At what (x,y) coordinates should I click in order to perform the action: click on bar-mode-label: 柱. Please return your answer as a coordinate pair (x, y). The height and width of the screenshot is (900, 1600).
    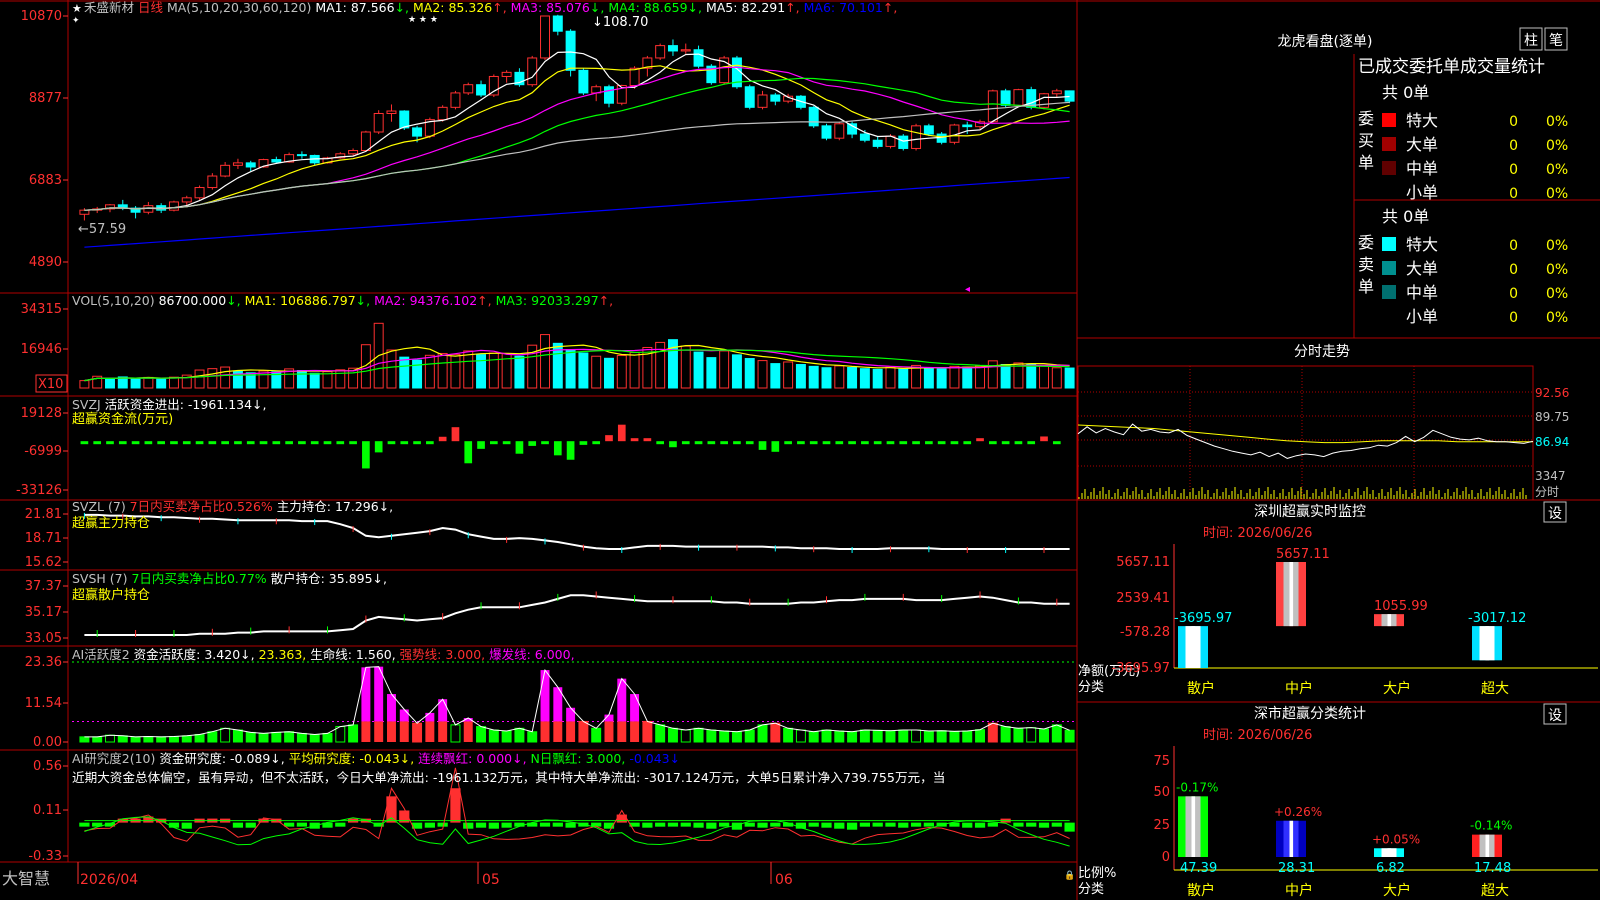
    Looking at the image, I should click on (1531, 41).